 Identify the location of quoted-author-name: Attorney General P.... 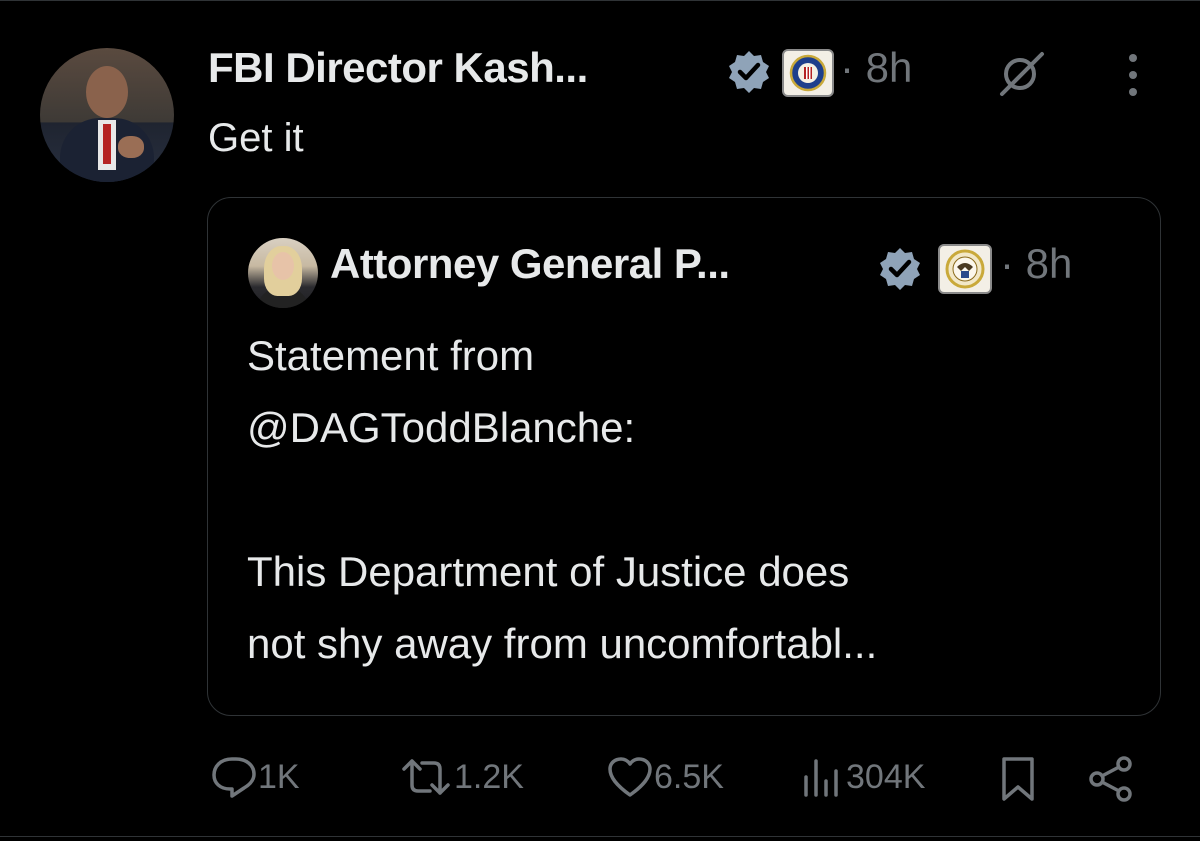
(530, 264).